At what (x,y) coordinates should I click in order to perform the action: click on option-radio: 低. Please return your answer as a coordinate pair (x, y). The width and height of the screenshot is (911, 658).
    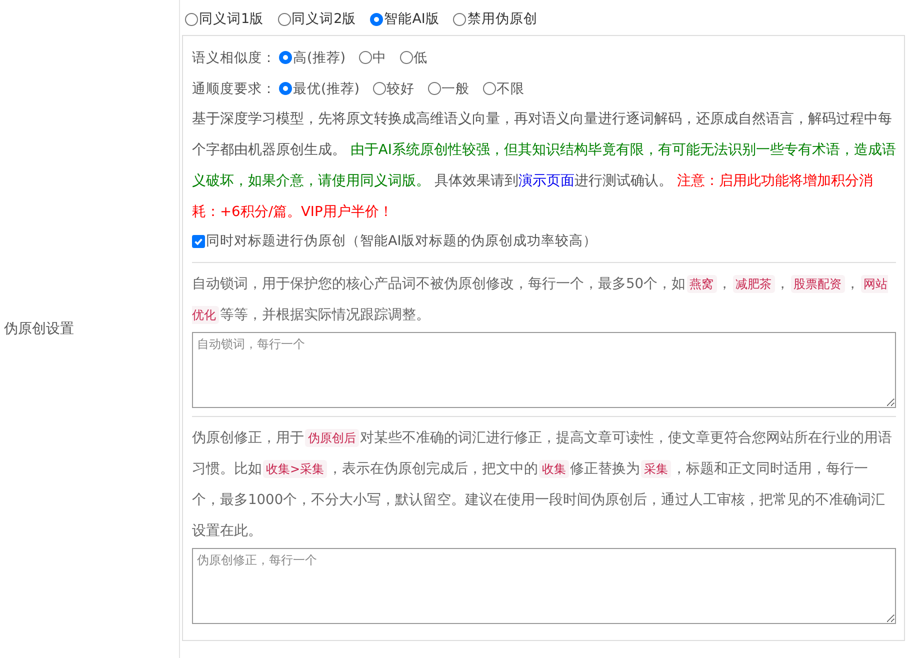
    Looking at the image, I should click on (414, 57).